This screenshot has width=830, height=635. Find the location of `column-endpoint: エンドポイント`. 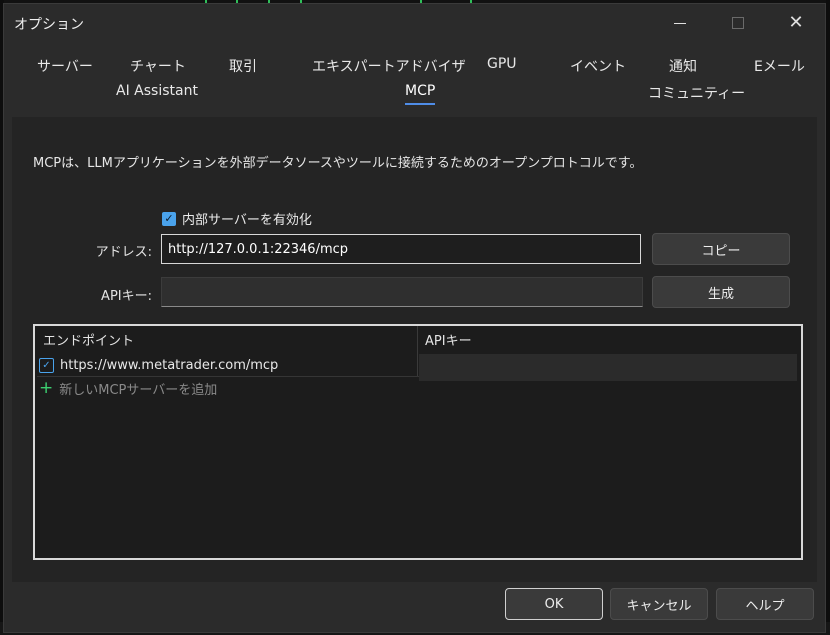

column-endpoint: エンドポイント is located at coordinates (88, 339).